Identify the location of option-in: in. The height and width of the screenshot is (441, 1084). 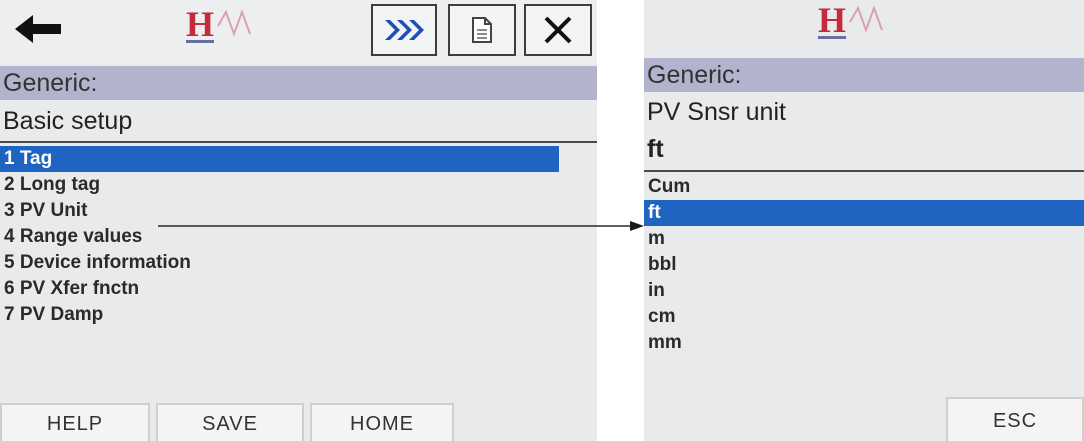
(864, 291).